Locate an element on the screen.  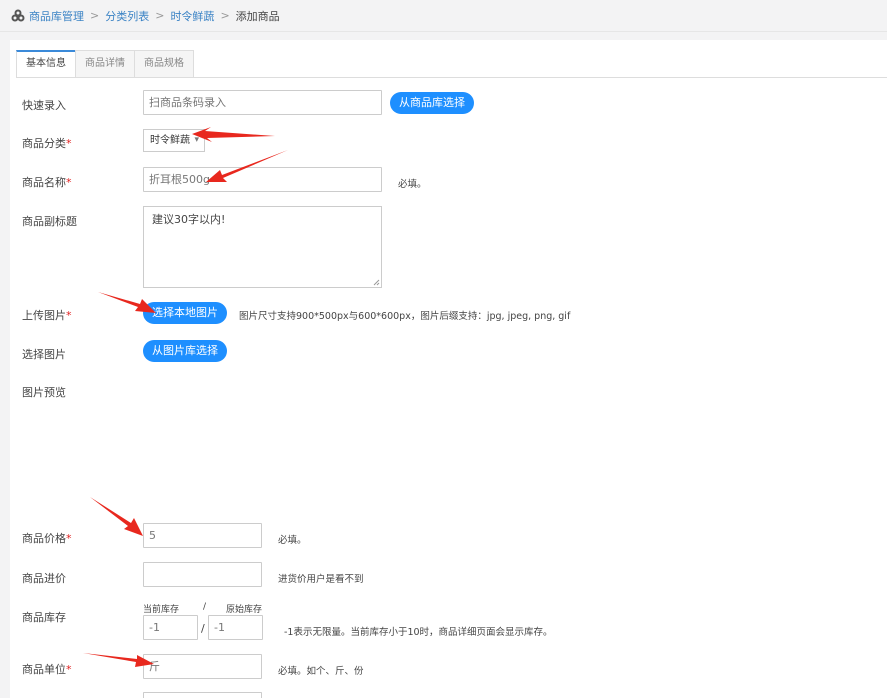
resize-grip-icon is located at coordinates (376, 282).